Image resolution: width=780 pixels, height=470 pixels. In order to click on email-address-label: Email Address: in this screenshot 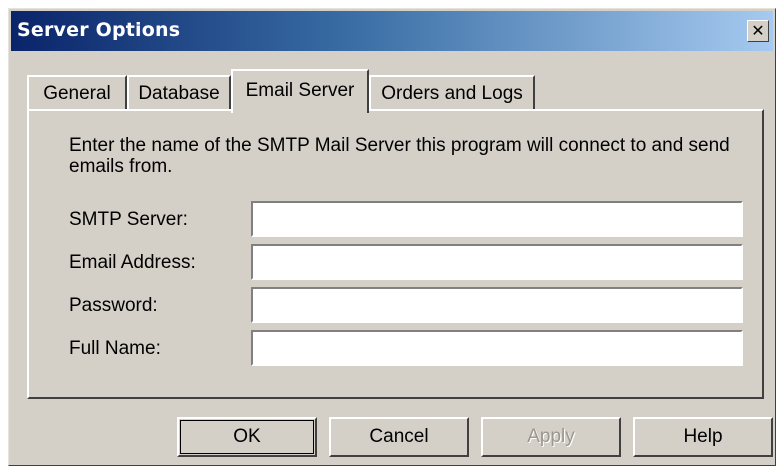, I will do `click(132, 262)`.